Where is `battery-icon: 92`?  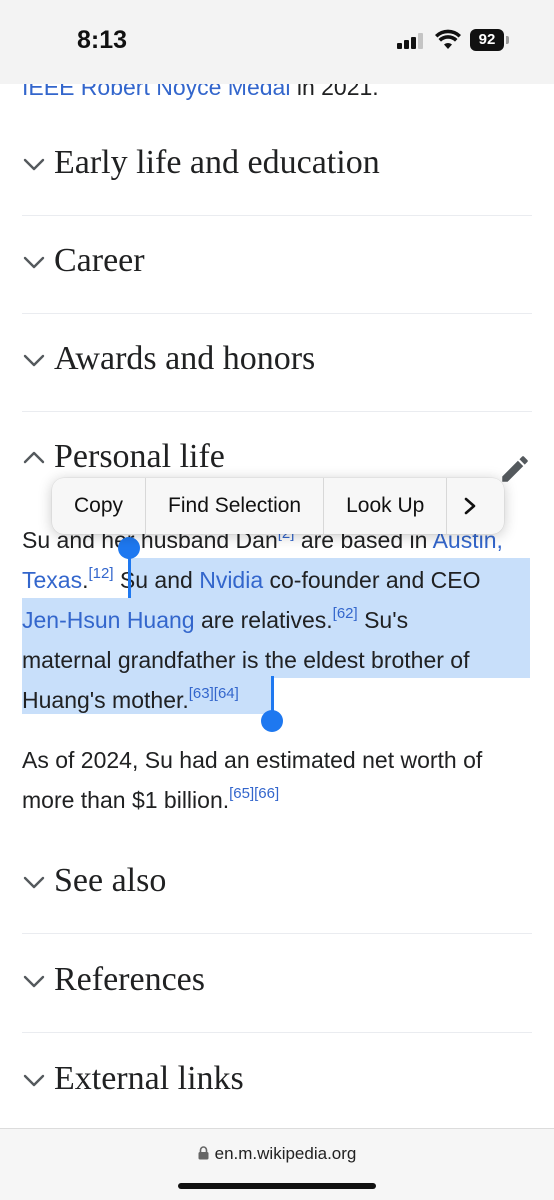
battery-icon: 92 is located at coordinates (489, 40).